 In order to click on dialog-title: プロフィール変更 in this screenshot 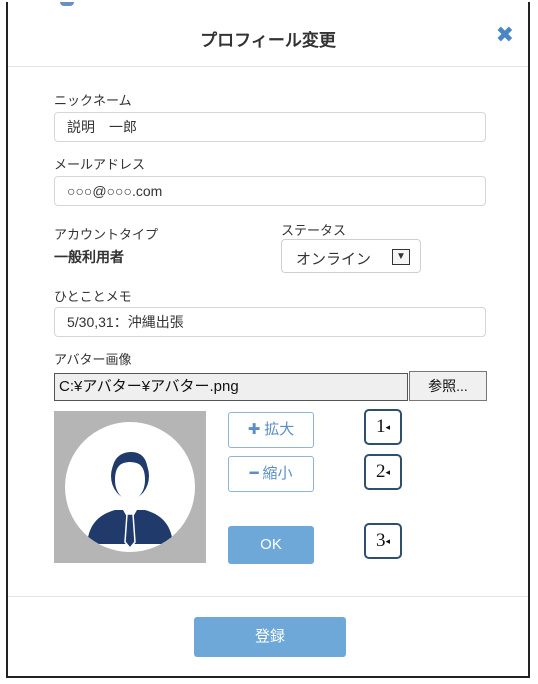, I will do `click(268, 40)`.